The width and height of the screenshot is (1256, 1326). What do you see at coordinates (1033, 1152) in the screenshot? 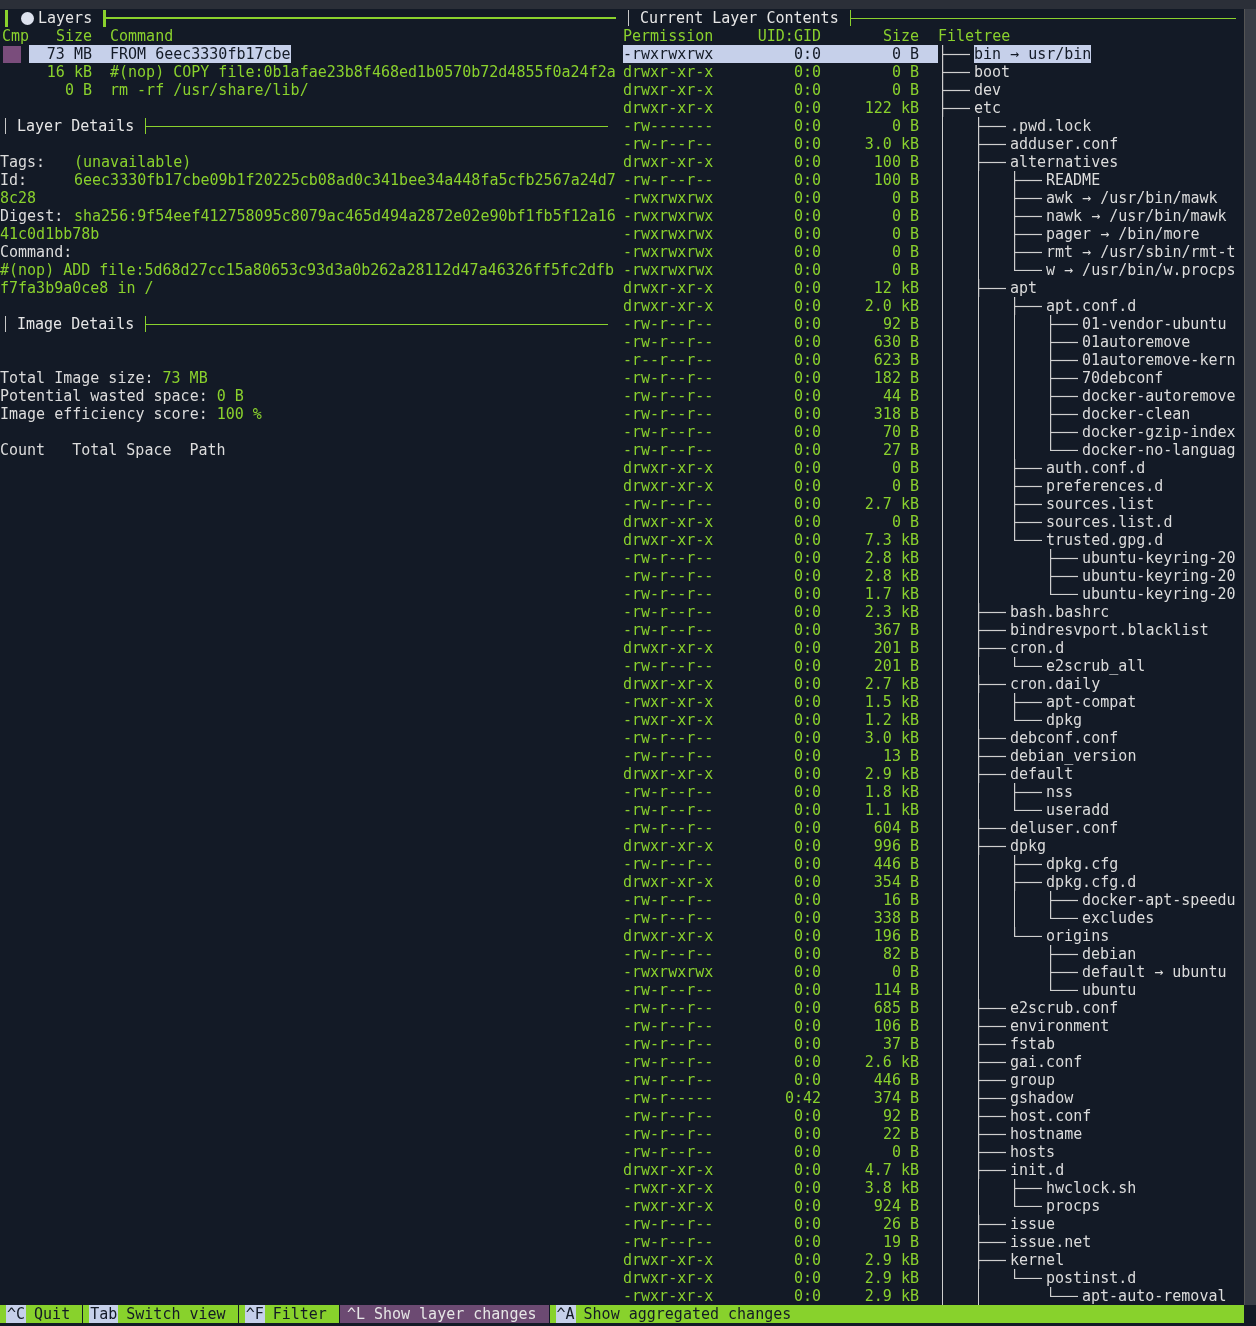
I see `file-name: hosts` at bounding box center [1033, 1152].